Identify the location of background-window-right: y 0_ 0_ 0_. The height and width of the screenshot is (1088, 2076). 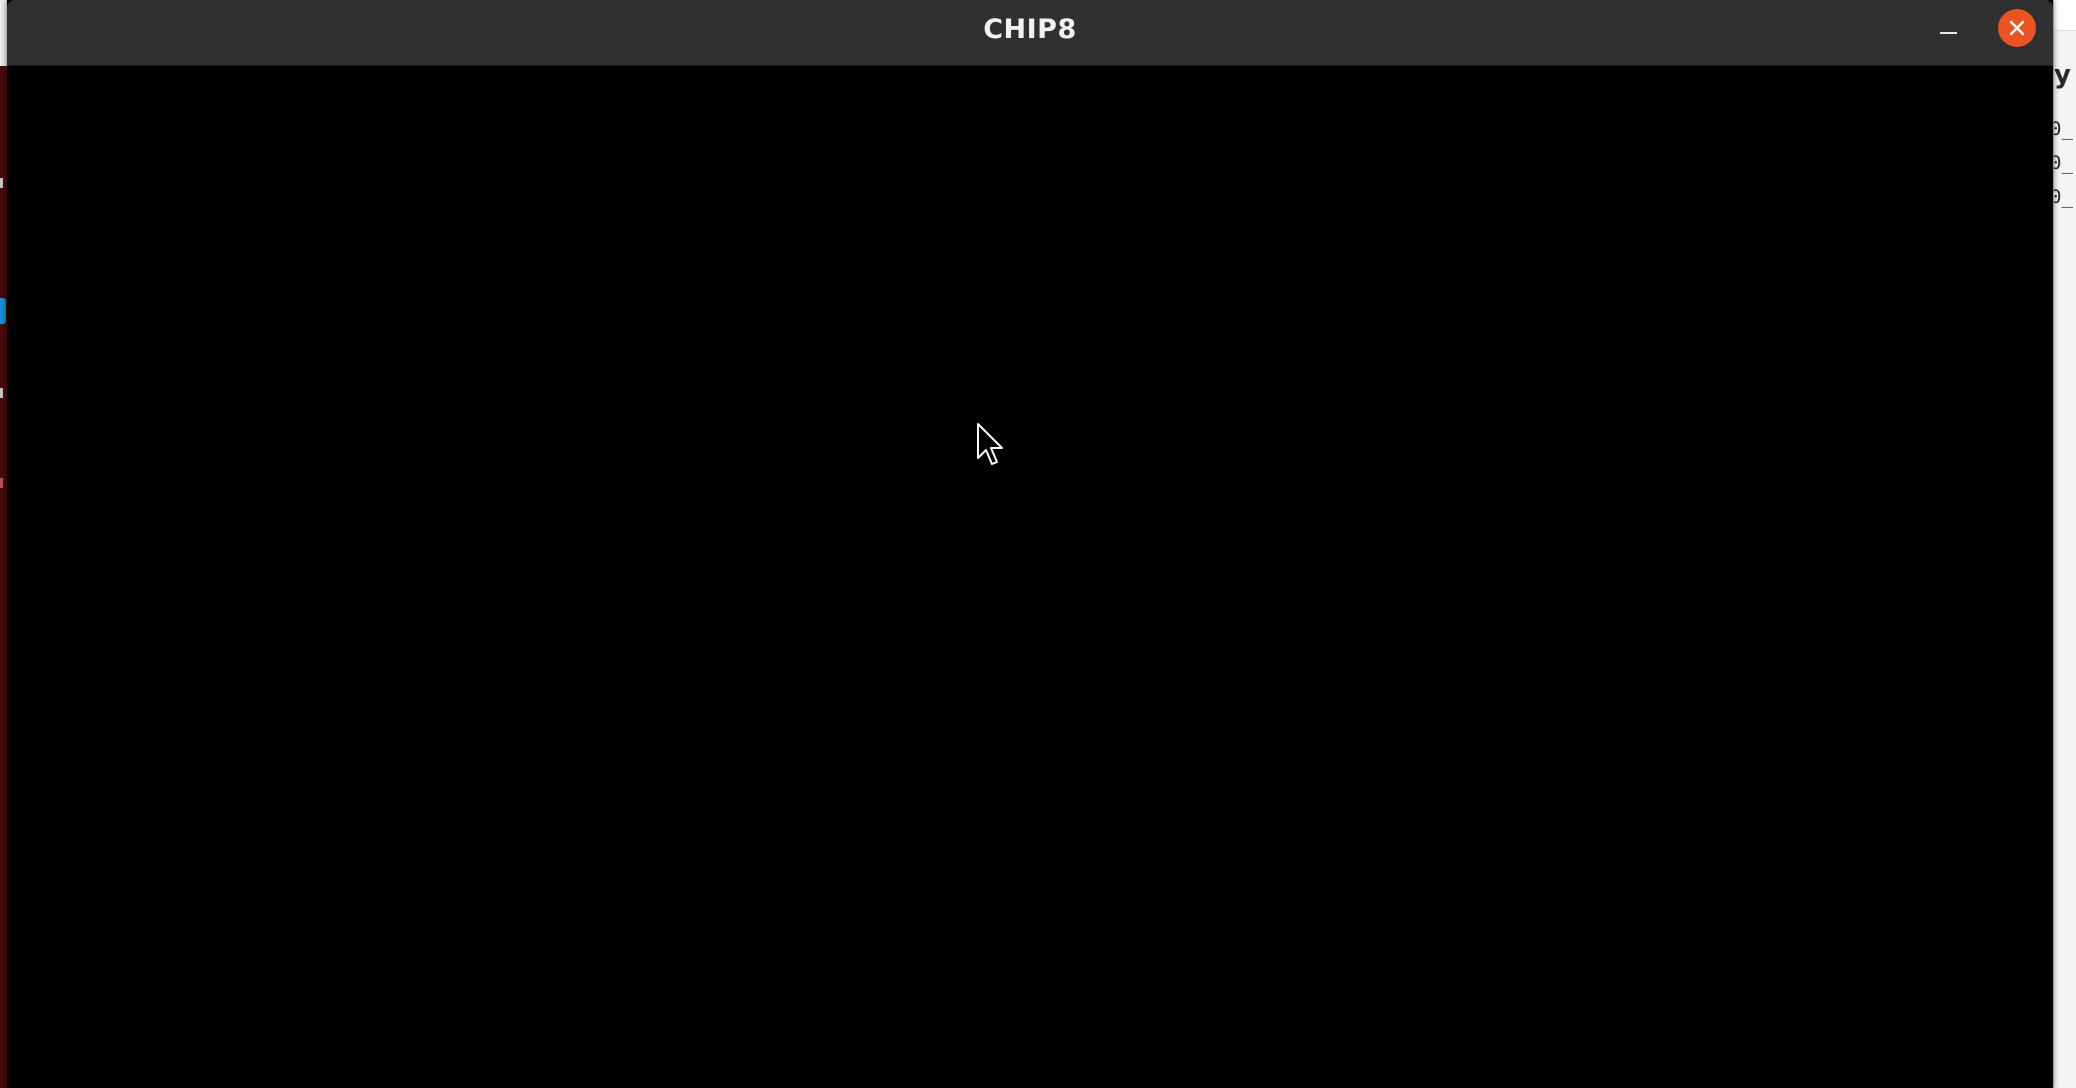
(2064, 544).